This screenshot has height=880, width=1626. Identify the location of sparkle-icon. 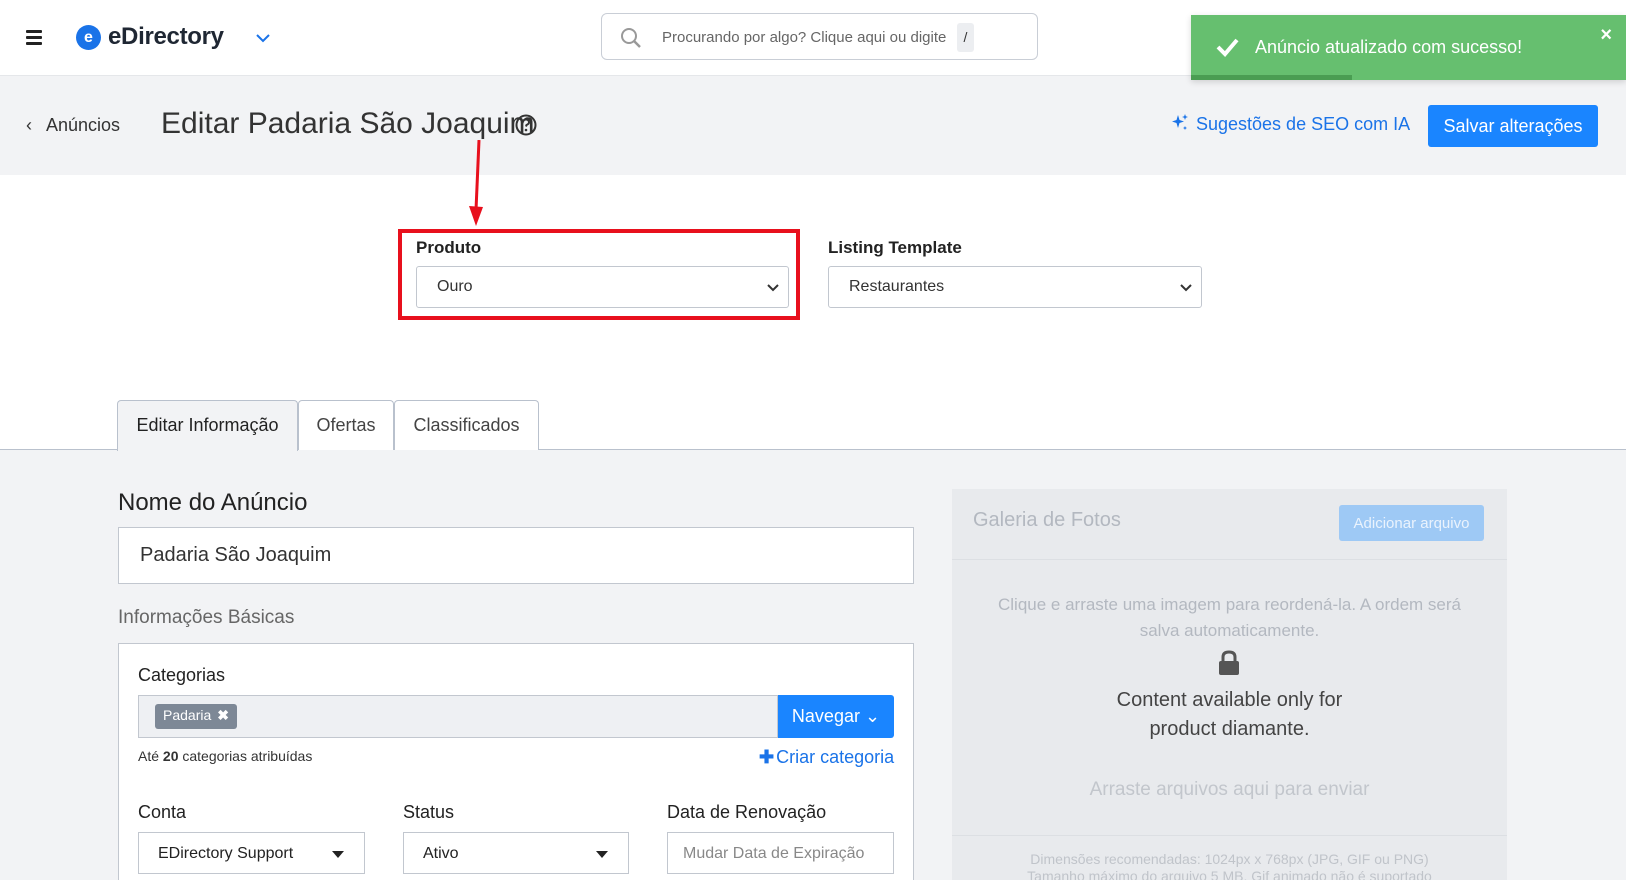
(1180, 122).